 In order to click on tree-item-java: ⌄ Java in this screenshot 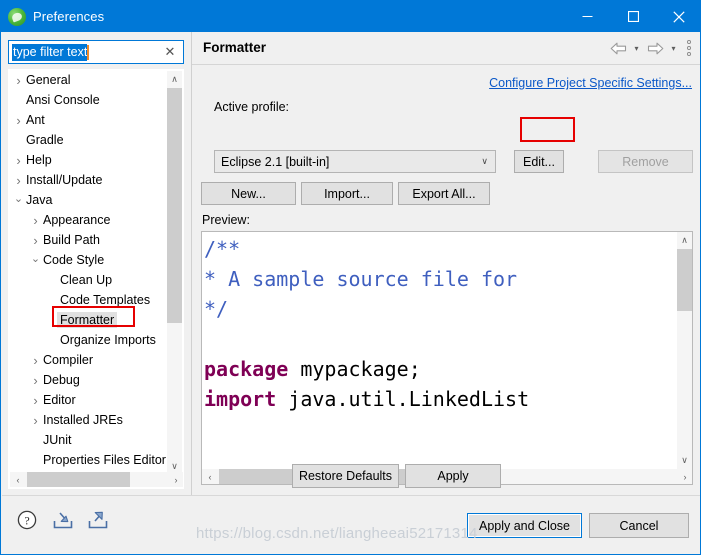, I will do `click(89, 200)`.